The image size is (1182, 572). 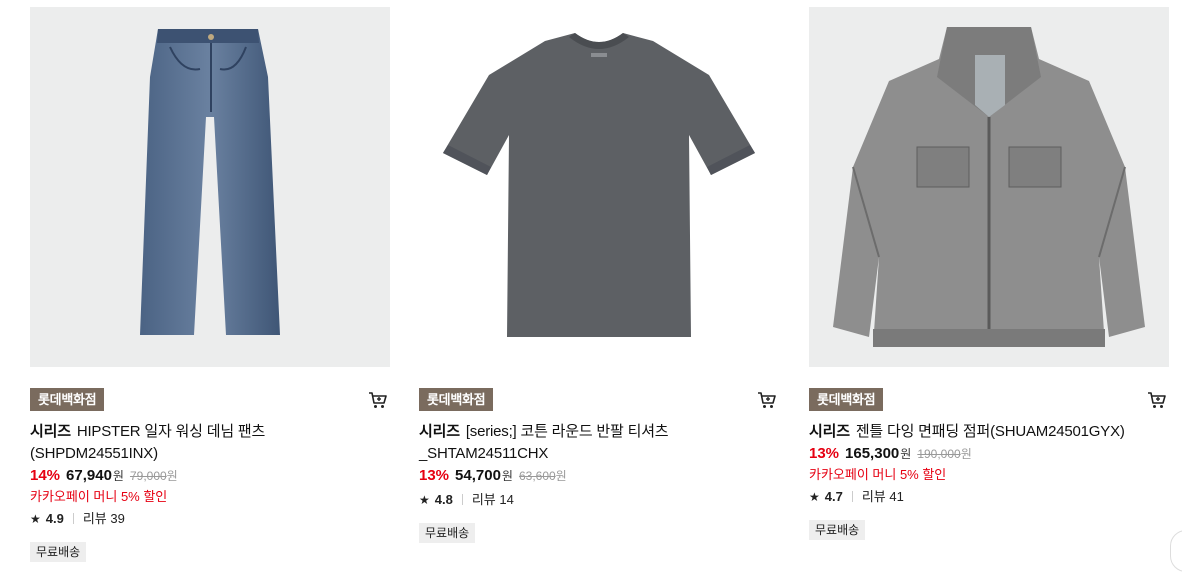 I want to click on rating-score: 4.9, so click(x=54, y=518).